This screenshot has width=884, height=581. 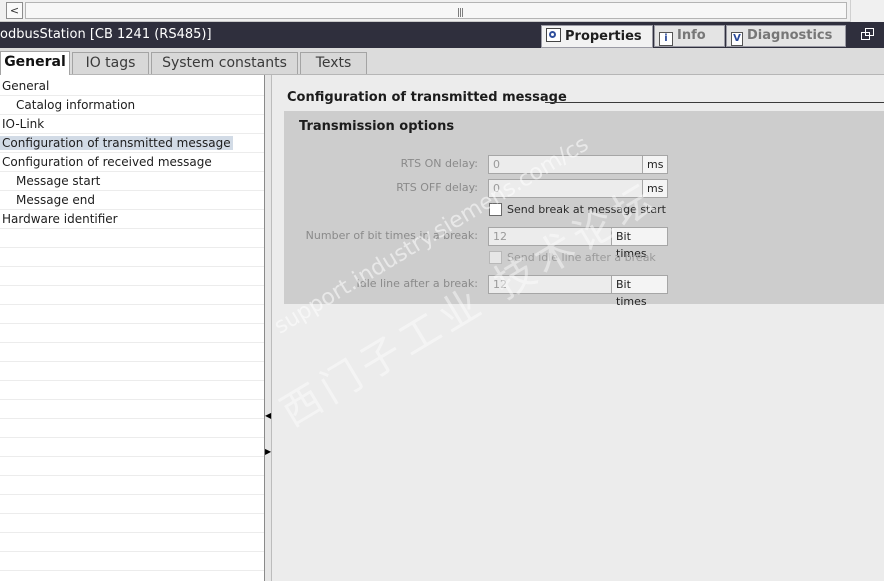 What do you see at coordinates (60, 219) in the screenshot?
I see `nav-item-label: Hardware identifier` at bounding box center [60, 219].